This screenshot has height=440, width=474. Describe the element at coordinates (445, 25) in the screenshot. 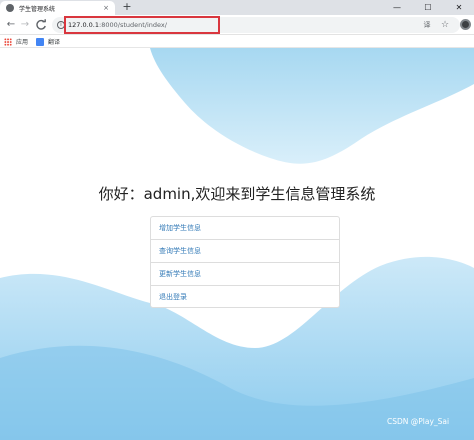

I see `bookmark-star-icon: ☆` at that location.